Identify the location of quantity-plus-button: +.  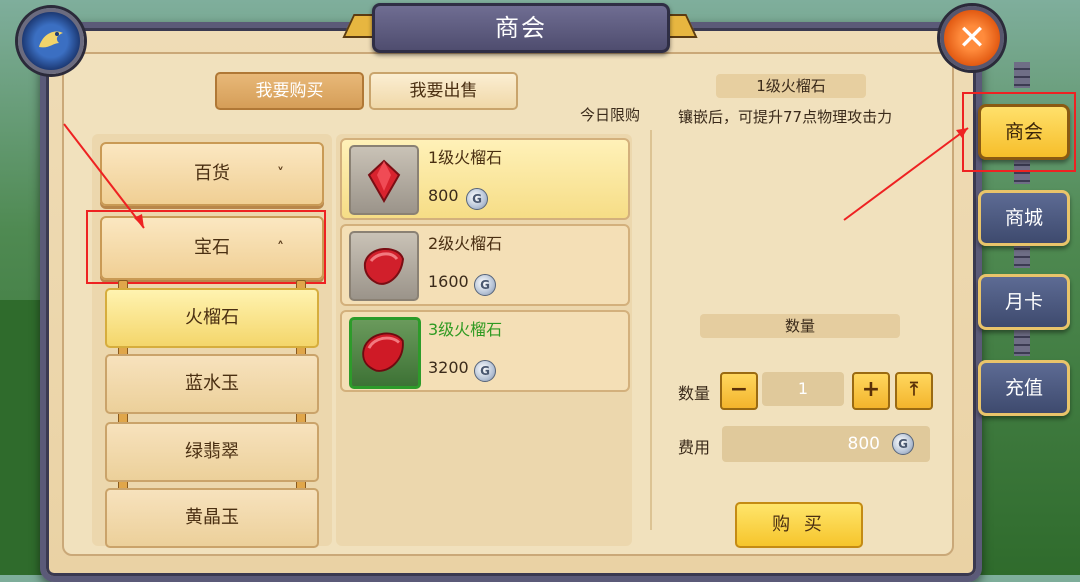
(871, 391).